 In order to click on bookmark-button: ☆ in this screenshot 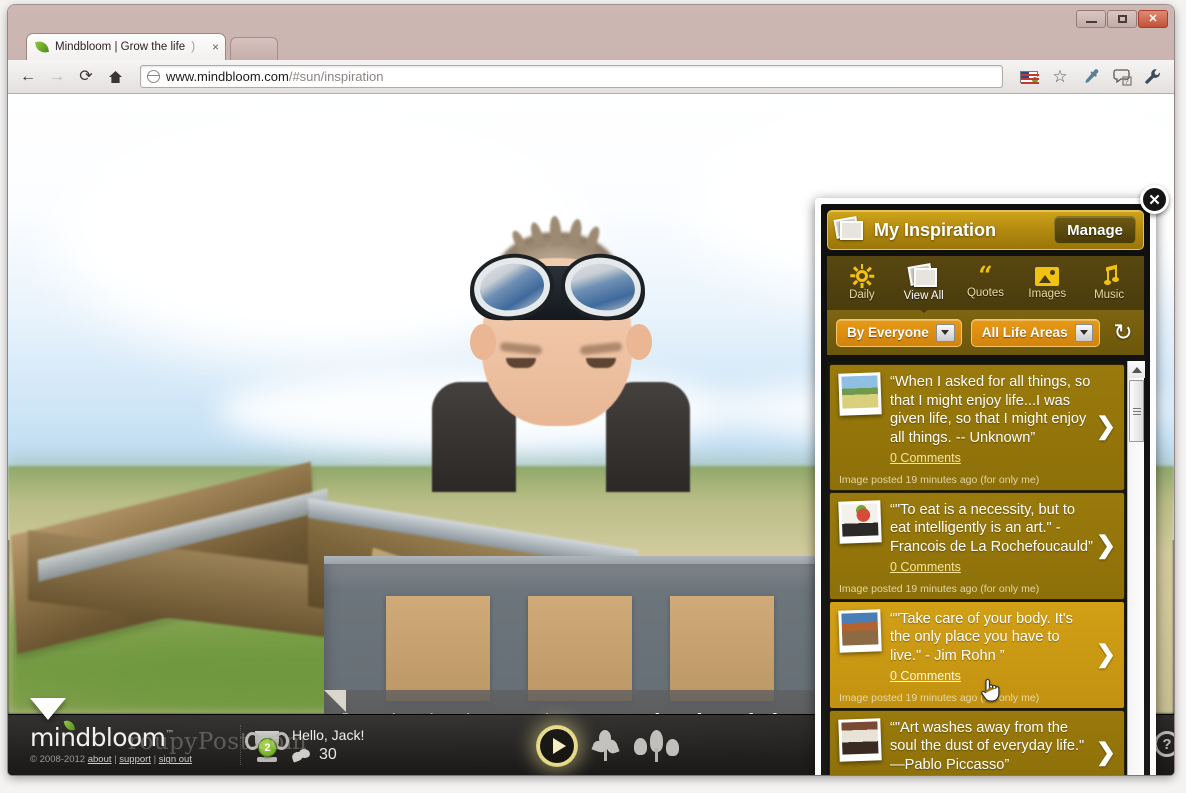, I will do `click(1060, 77)`.